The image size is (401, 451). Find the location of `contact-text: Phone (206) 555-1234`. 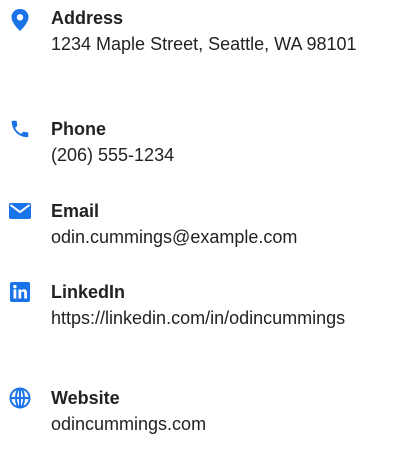

contact-text: Phone (206) 555-1234 is located at coordinates (221, 143).